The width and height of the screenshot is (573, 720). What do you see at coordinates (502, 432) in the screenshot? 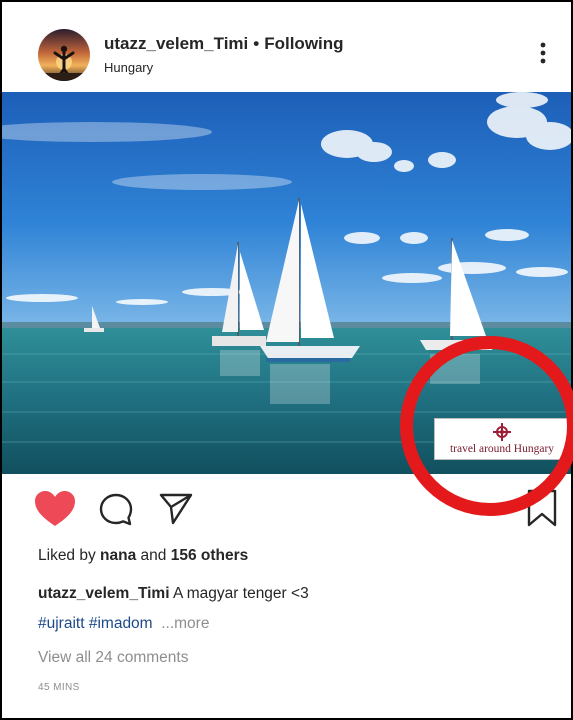
I see `compass-logo-icon` at bounding box center [502, 432].